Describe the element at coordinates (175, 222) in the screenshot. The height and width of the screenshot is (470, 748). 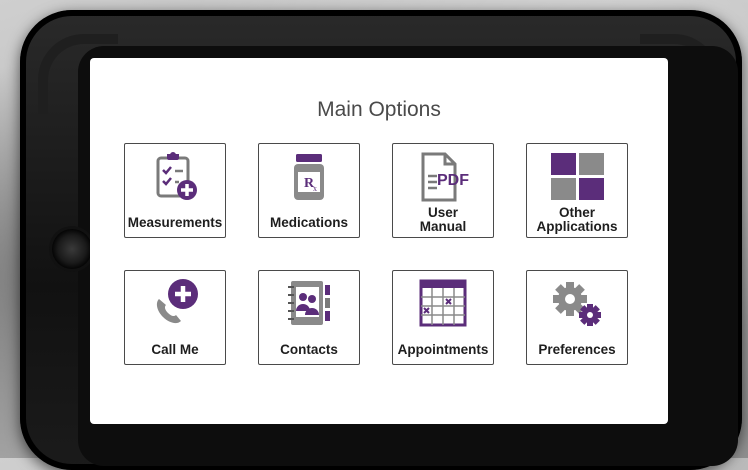
I see `tile-label: Measurements` at that location.